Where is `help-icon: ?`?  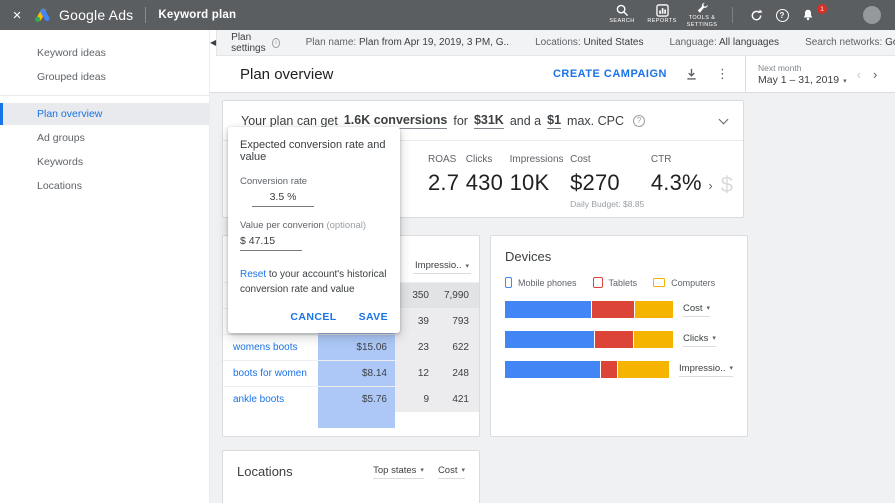 help-icon: ? is located at coordinates (782, 15).